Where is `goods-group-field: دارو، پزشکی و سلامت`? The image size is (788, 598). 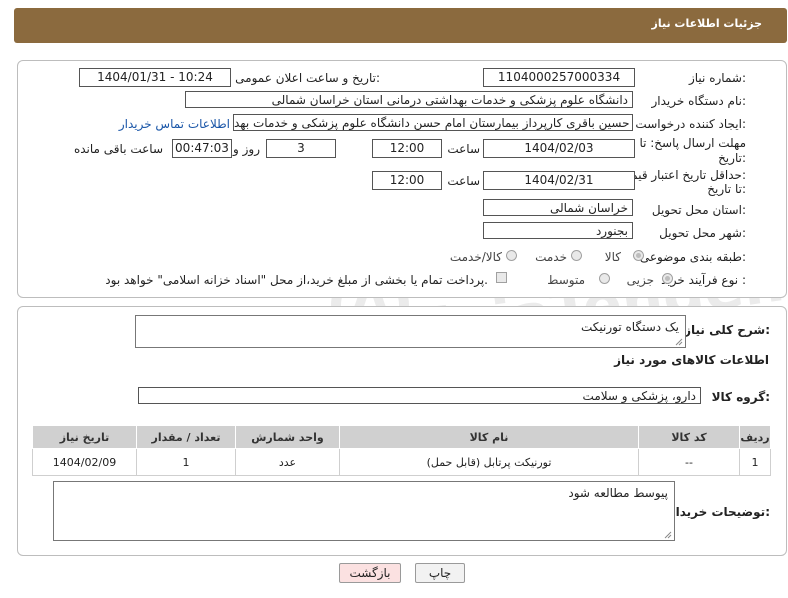
goods-group-field: دارو، پزشکی و سلامت is located at coordinates (419, 395).